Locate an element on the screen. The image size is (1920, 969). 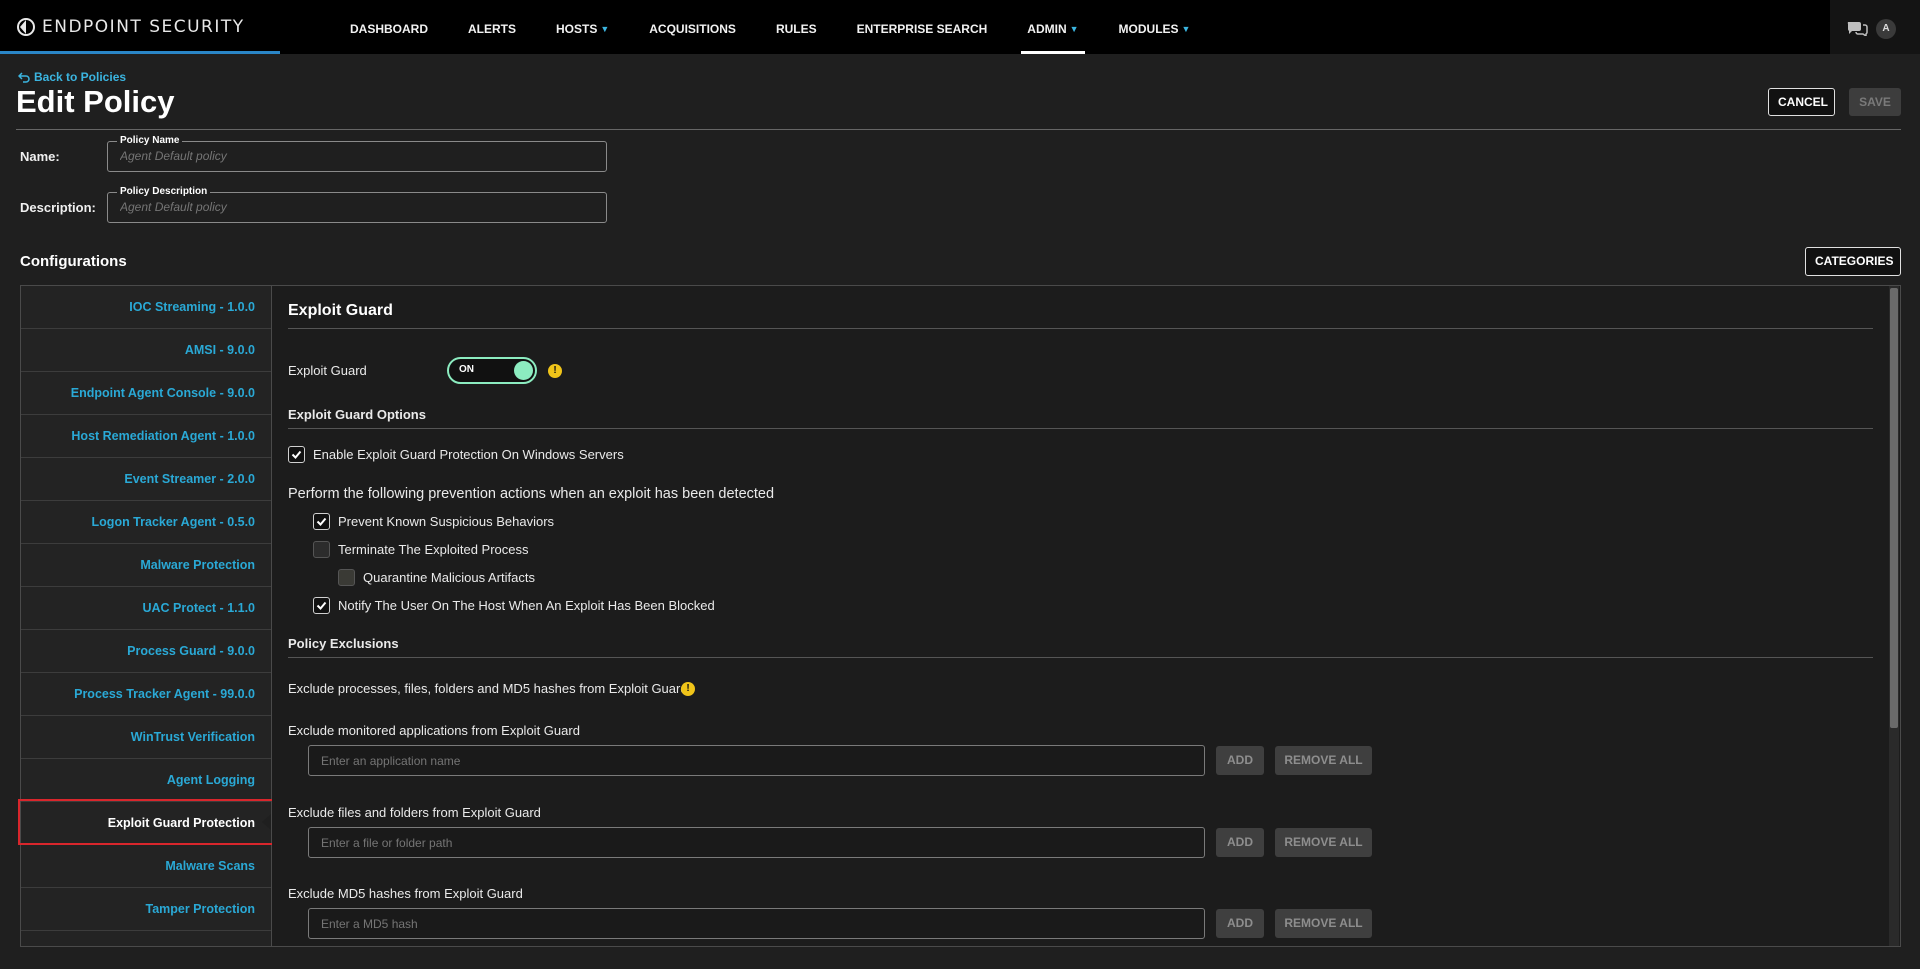
back-arrow-icon is located at coordinates (24, 77).